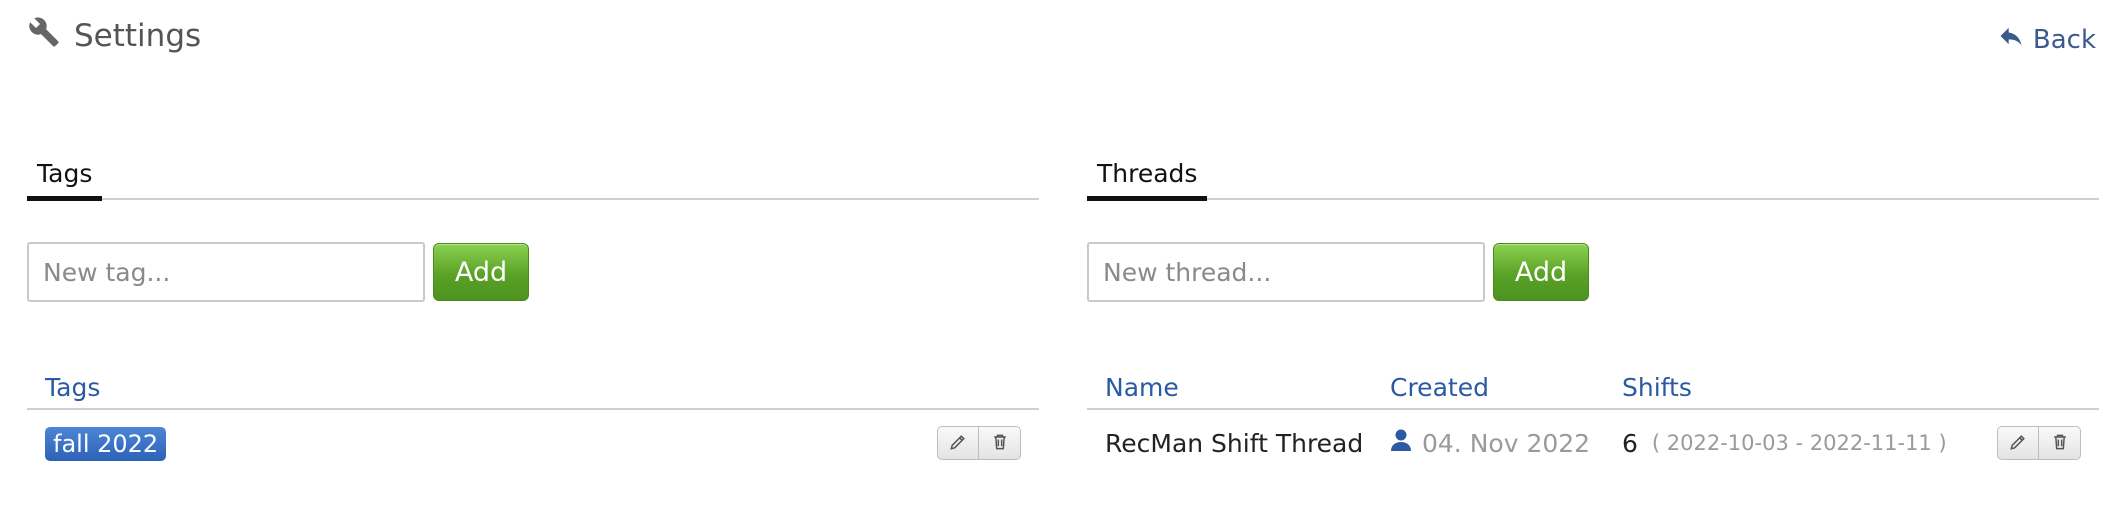 This screenshot has height=506, width=2120. Describe the element at coordinates (533, 175) in the screenshot. I see `tags-tabbar: Tags` at that location.